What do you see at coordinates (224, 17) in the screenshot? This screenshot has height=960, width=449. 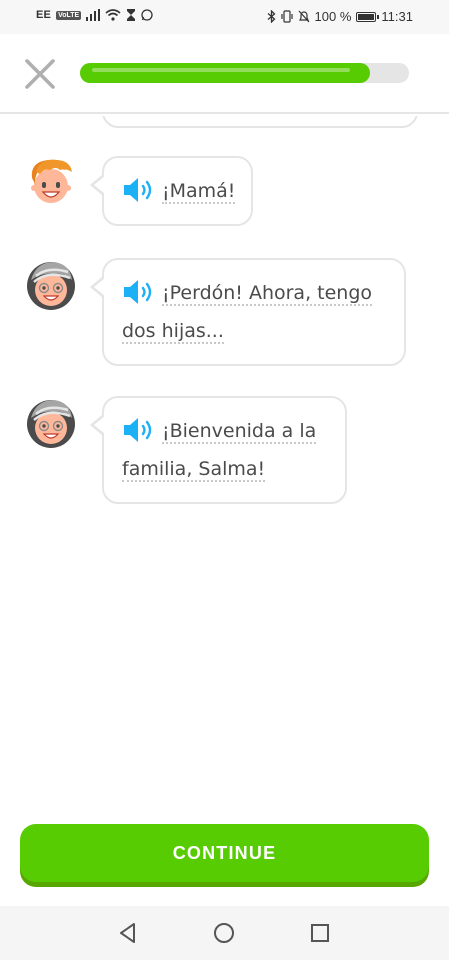 I see `status-bar: EE VoLTE 100 % 11:31` at bounding box center [224, 17].